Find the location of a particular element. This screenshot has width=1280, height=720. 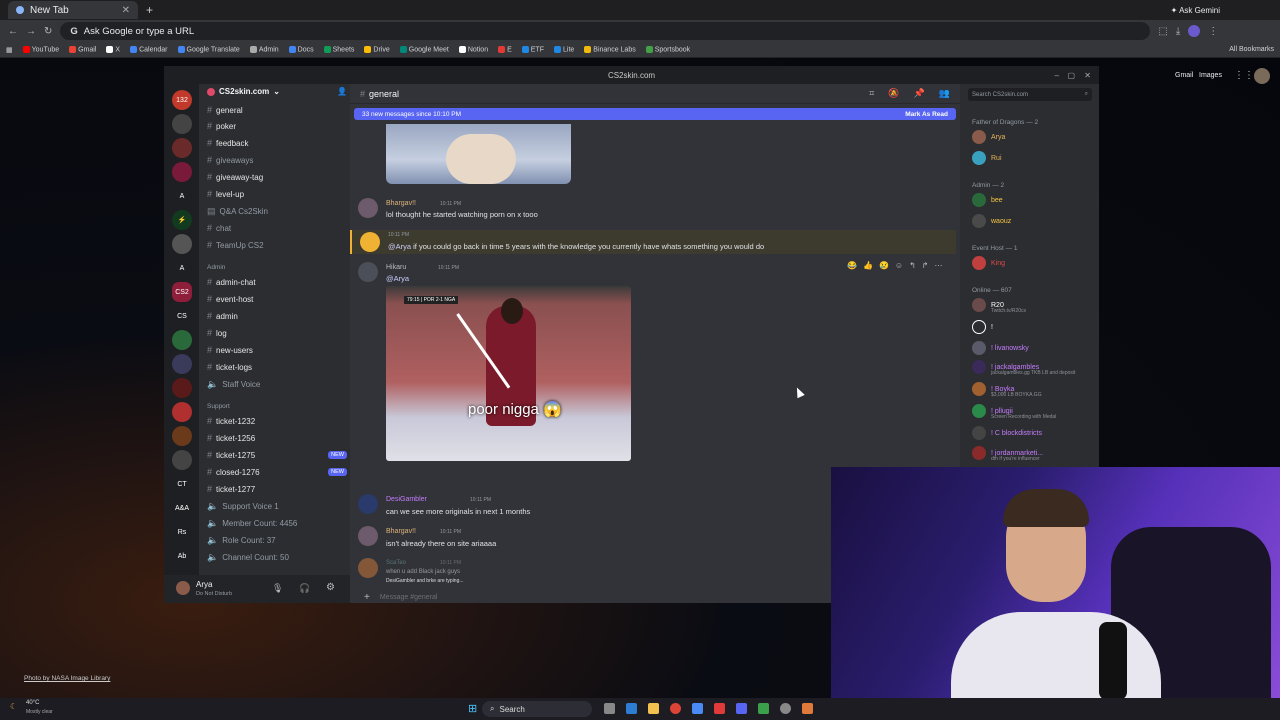

menu-icon: ⋮ is located at coordinates (1213, 31).